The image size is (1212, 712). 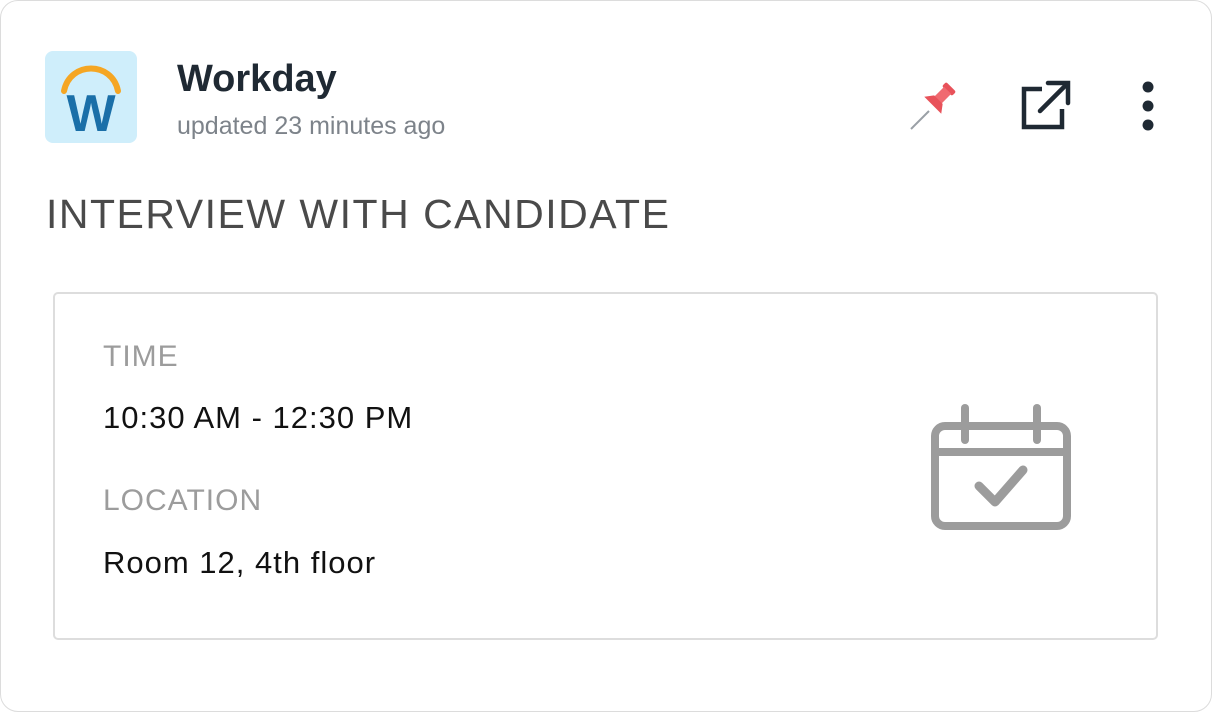 What do you see at coordinates (1001, 467) in the screenshot?
I see `calendar-check-icon` at bounding box center [1001, 467].